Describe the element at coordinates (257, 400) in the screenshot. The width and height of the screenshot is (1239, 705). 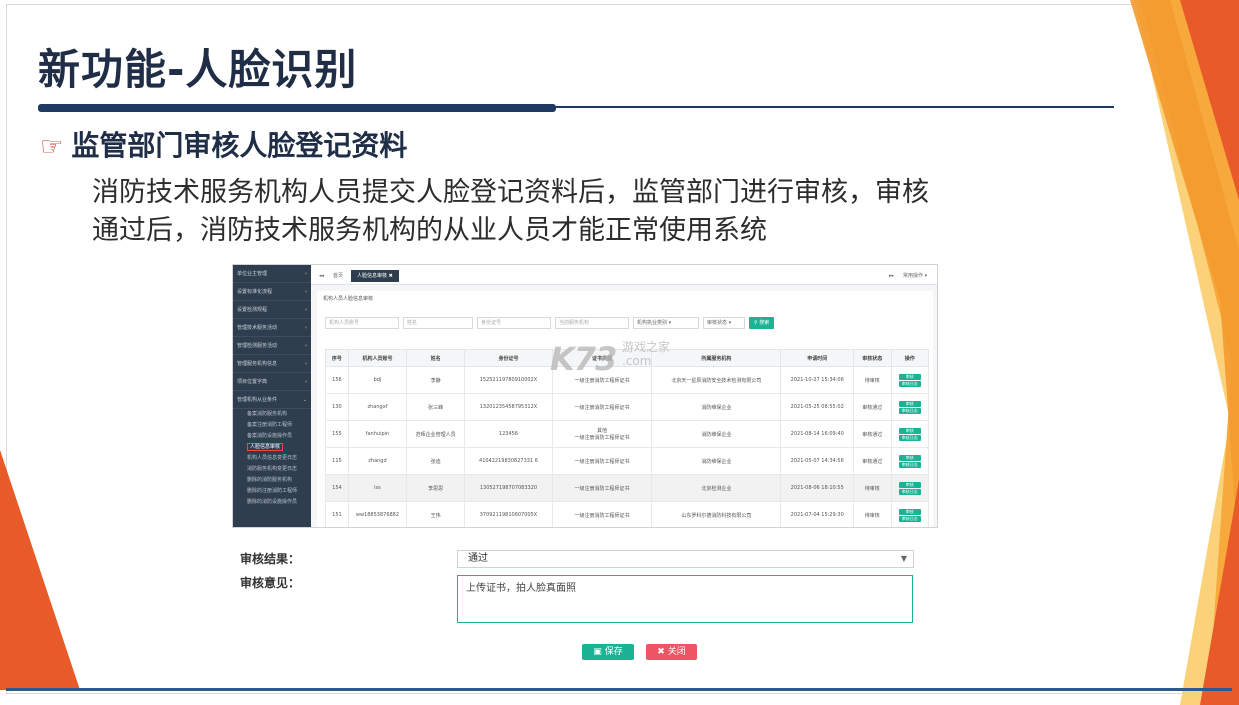
I see `sidebar-item-label: 管理机构从业条件` at that location.